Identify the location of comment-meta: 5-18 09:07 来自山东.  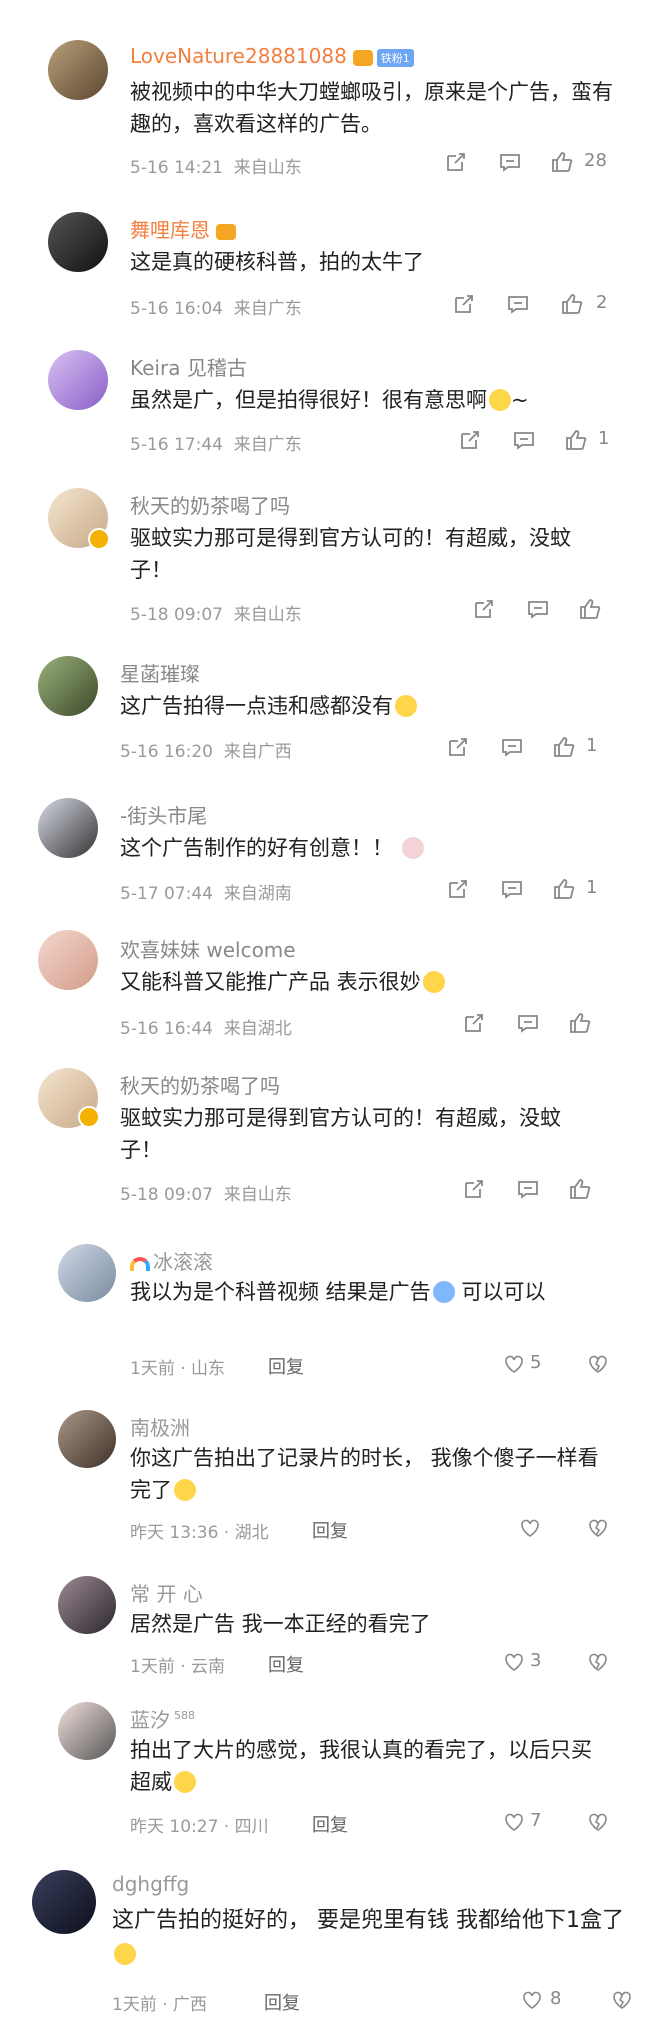
(216, 615).